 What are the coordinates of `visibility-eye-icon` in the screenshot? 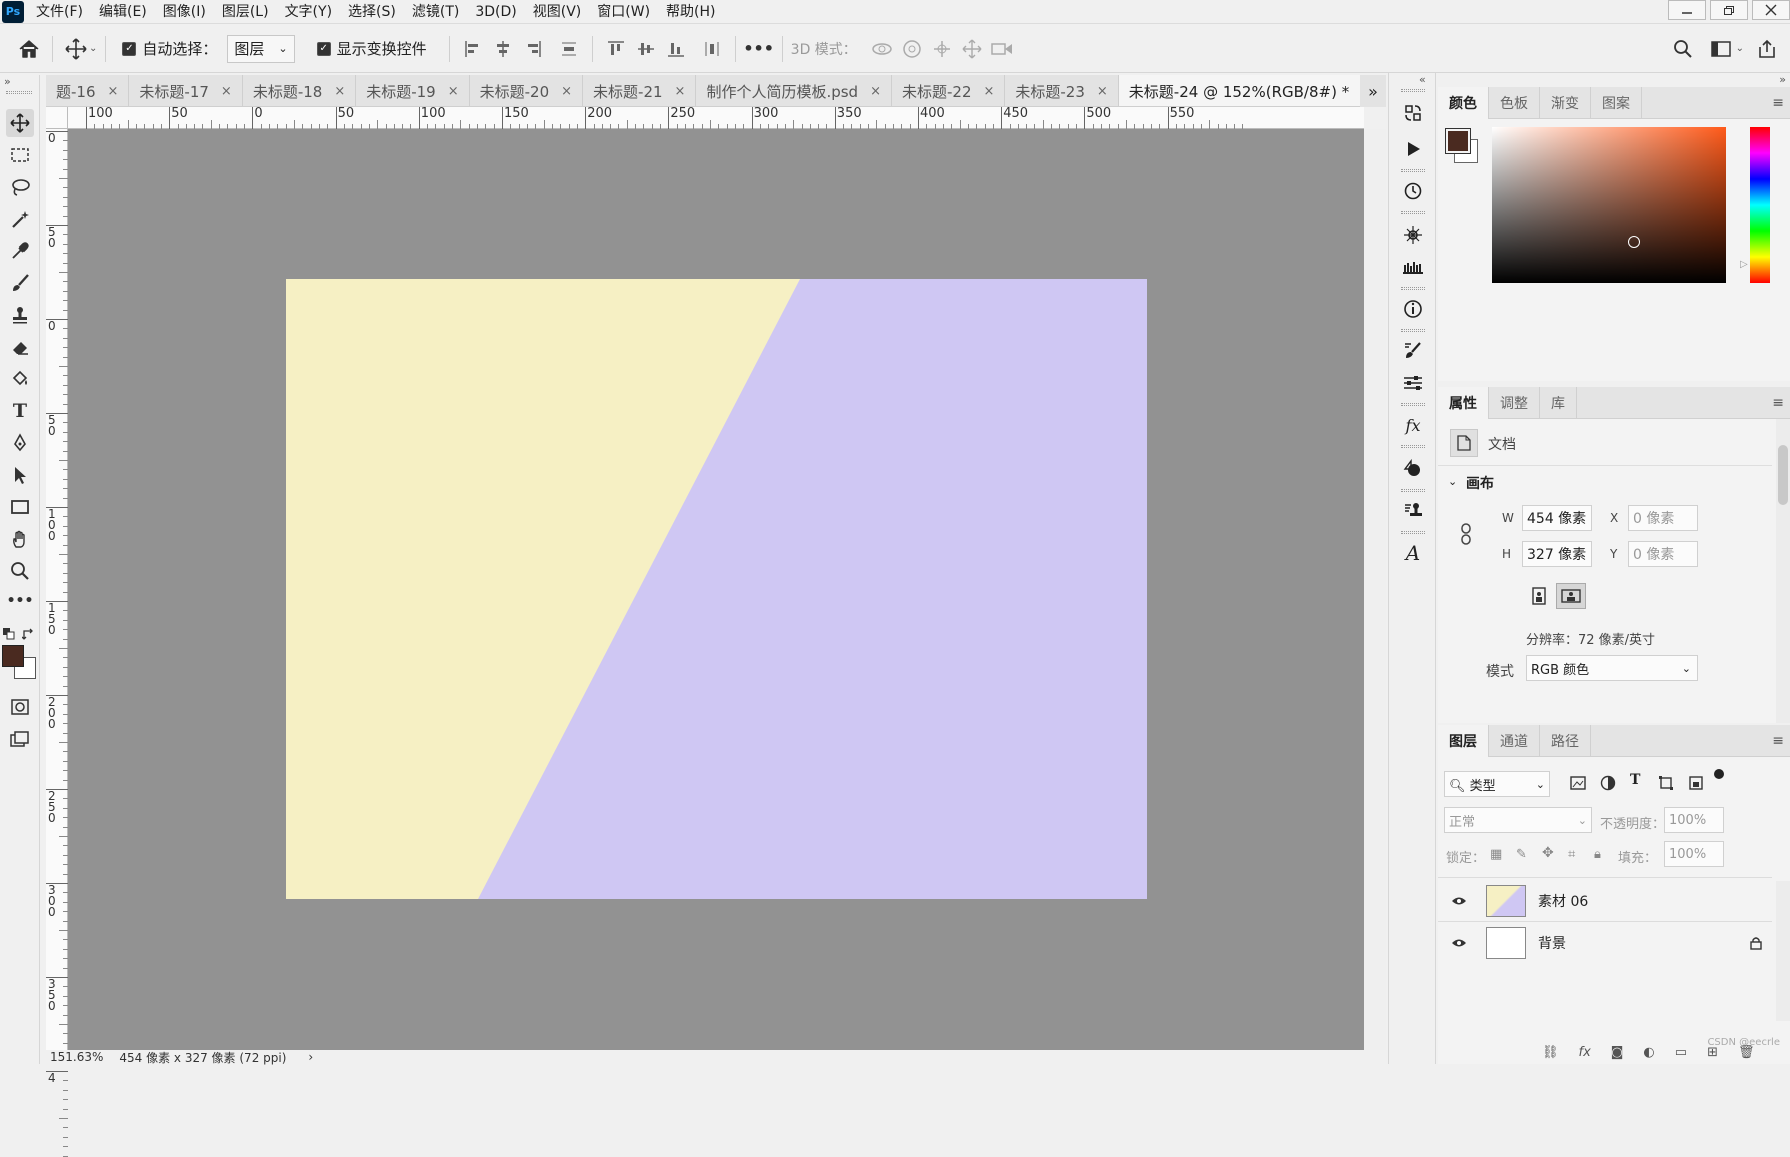 It's located at (1459, 943).